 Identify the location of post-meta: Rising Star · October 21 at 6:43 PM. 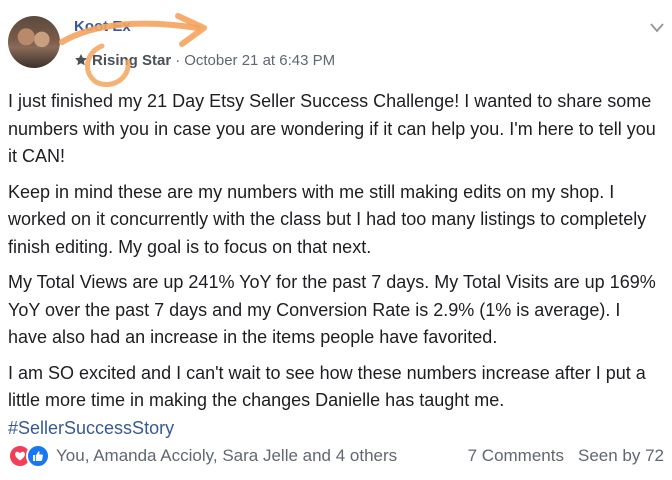
(204, 60).